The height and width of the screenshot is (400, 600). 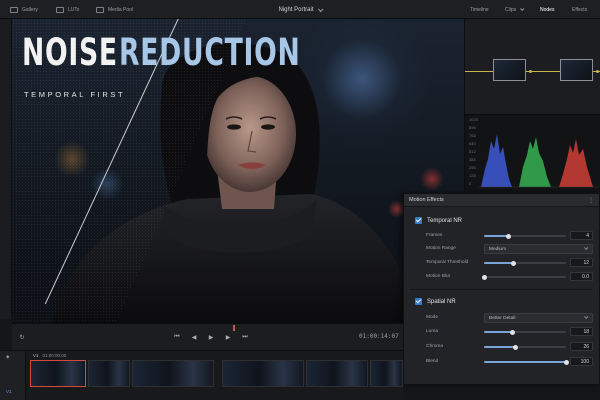 What do you see at coordinates (22, 337) in the screenshot?
I see `loop-icon: ↻` at bounding box center [22, 337].